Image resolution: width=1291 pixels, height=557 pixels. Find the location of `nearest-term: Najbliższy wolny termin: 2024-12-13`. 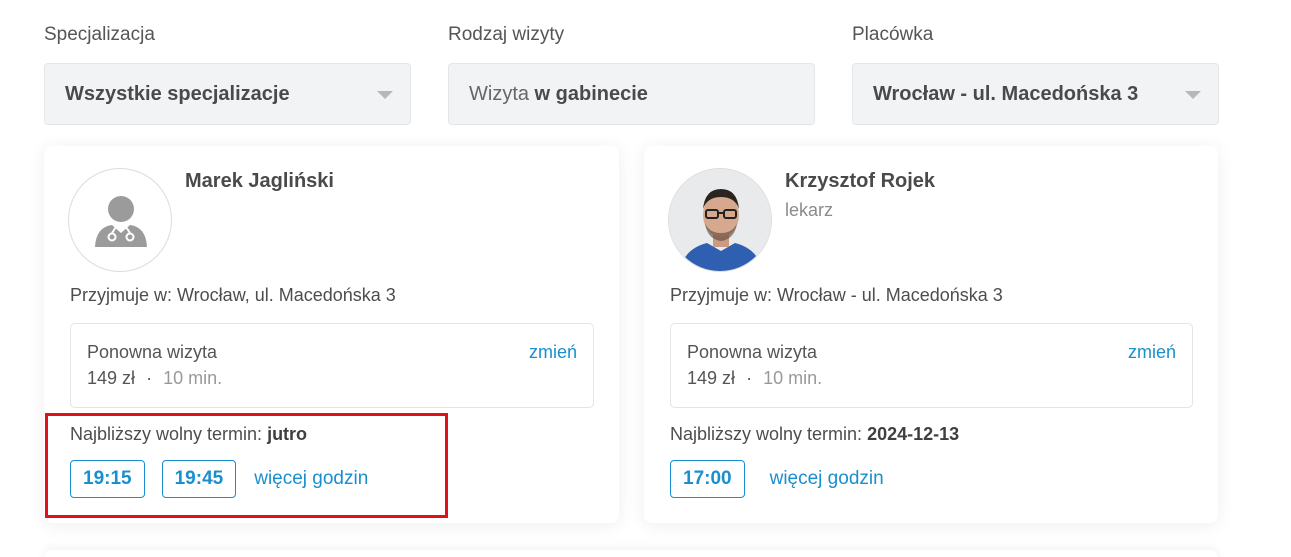

nearest-term: Najbliższy wolny termin: 2024-12-13 is located at coordinates (814, 434).